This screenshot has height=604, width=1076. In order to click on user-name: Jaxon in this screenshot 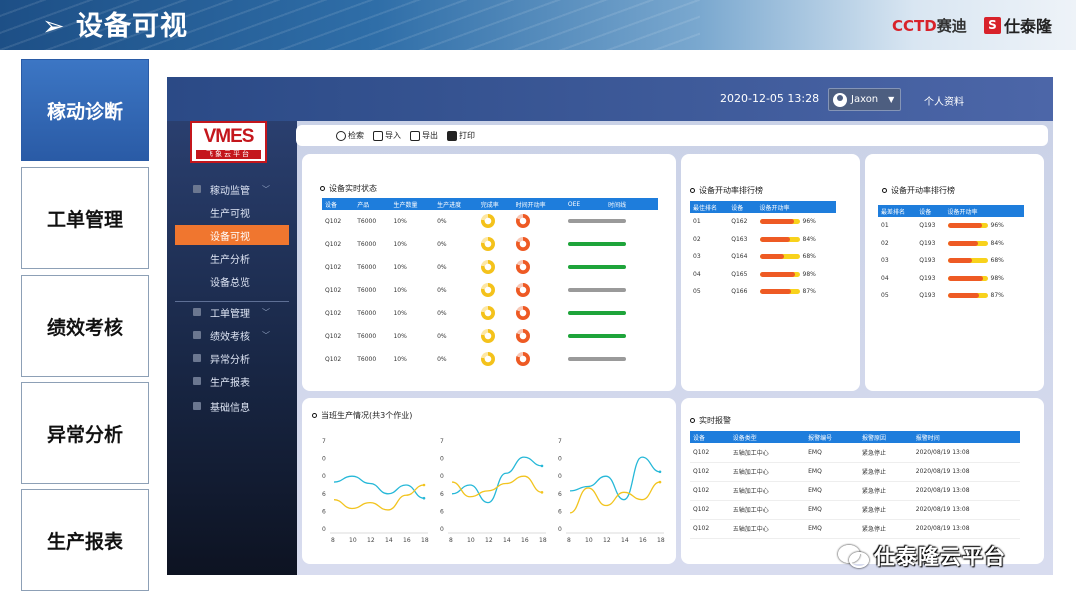, I will do `click(865, 99)`.